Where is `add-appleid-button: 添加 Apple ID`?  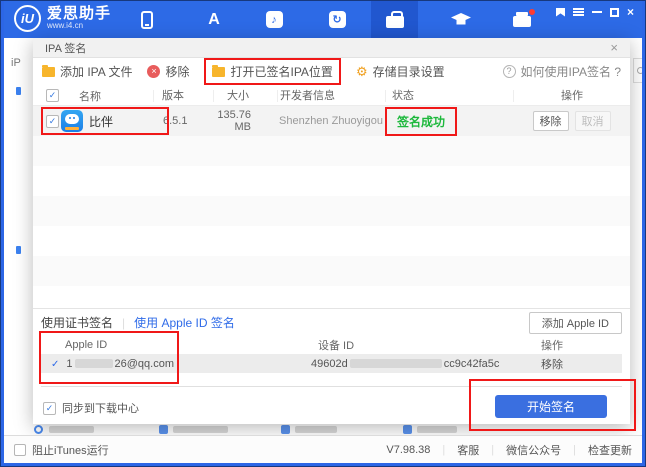 add-appleid-button: 添加 Apple ID is located at coordinates (575, 322).